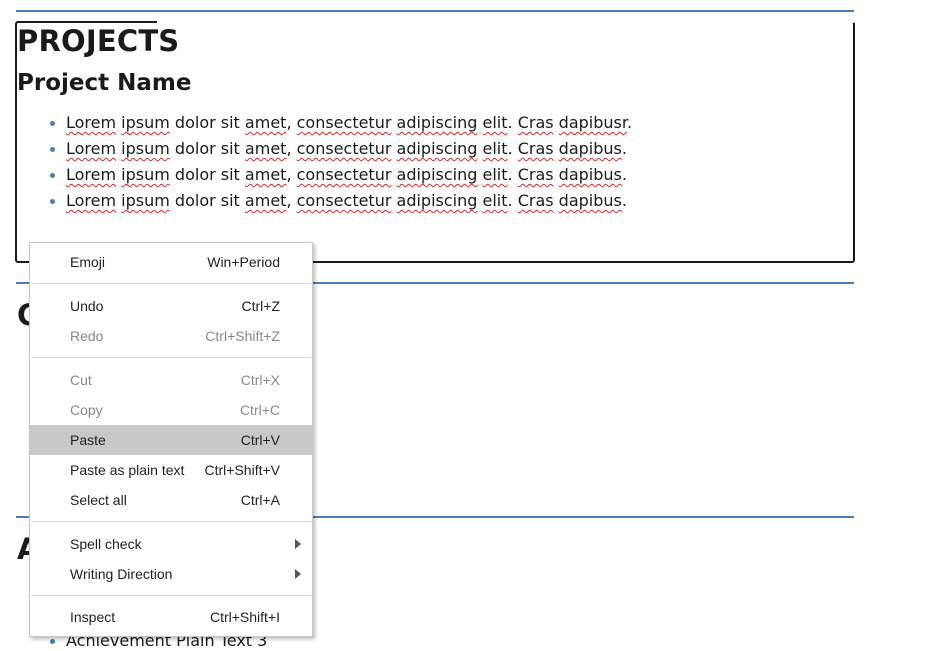 The image size is (925, 651). What do you see at coordinates (260, 380) in the screenshot?
I see `menu-item-shortcut: Ctrl+X` at bounding box center [260, 380].